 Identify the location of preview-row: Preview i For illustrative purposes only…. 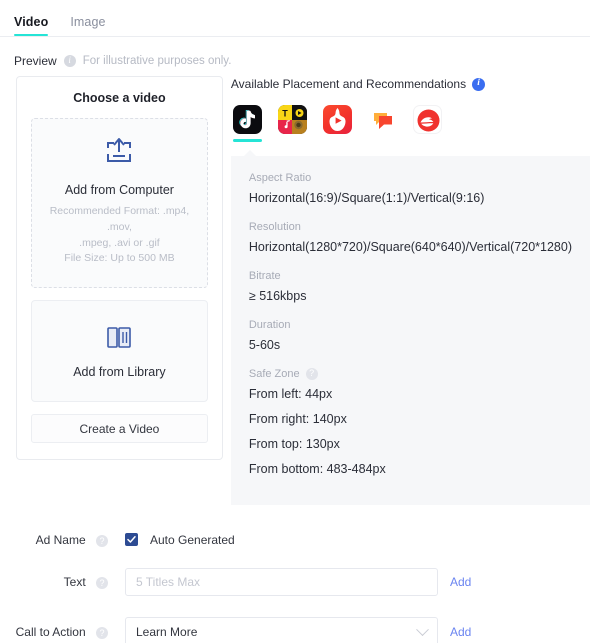
(295, 54).